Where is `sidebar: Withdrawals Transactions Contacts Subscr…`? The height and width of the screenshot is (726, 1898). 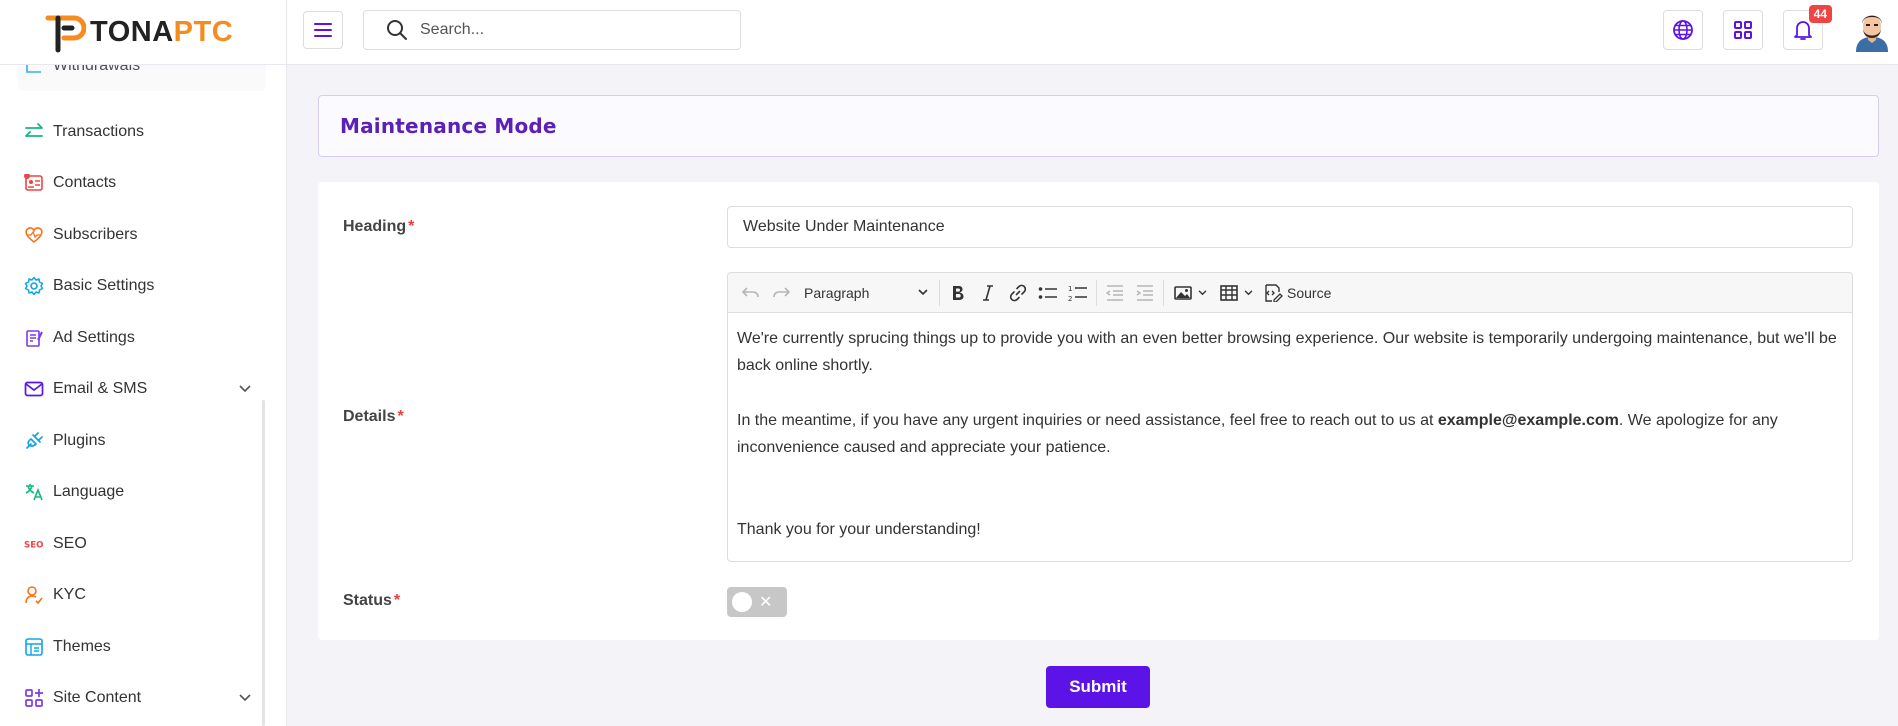 sidebar: Withdrawals Transactions Contacts Subscr… is located at coordinates (143, 395).